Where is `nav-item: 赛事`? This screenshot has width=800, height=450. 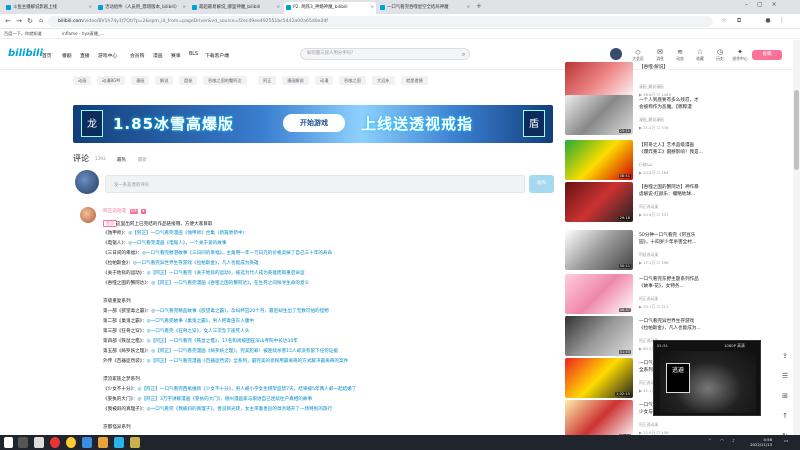 nav-item: 赛事 is located at coordinates (176, 55).